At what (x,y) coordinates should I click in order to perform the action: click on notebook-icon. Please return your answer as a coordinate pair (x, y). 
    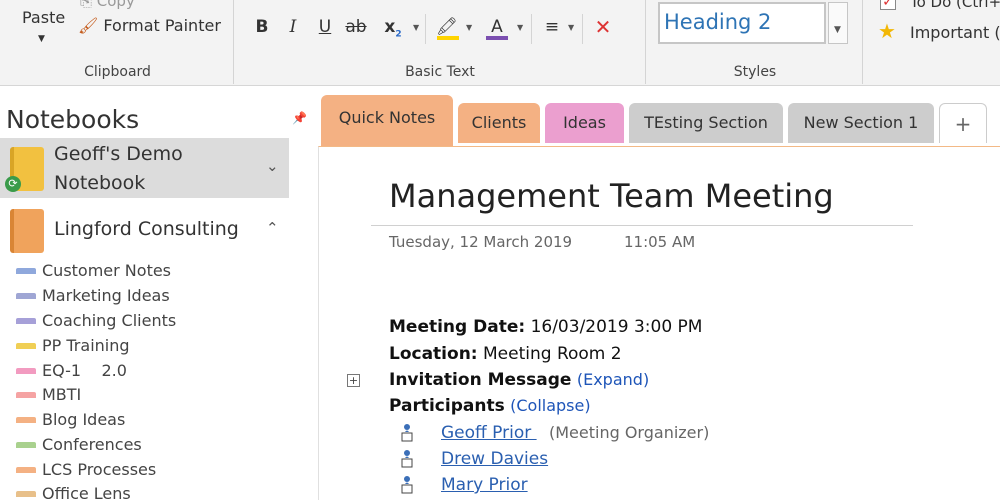
    Looking at the image, I should click on (27, 231).